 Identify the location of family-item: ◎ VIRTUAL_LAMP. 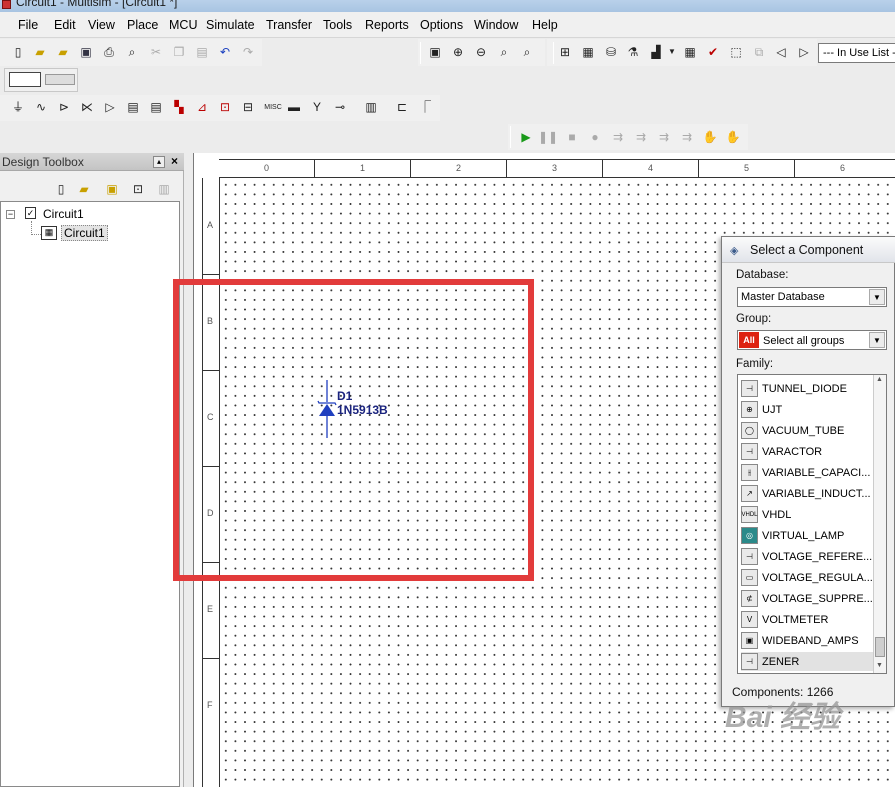
(807, 535).